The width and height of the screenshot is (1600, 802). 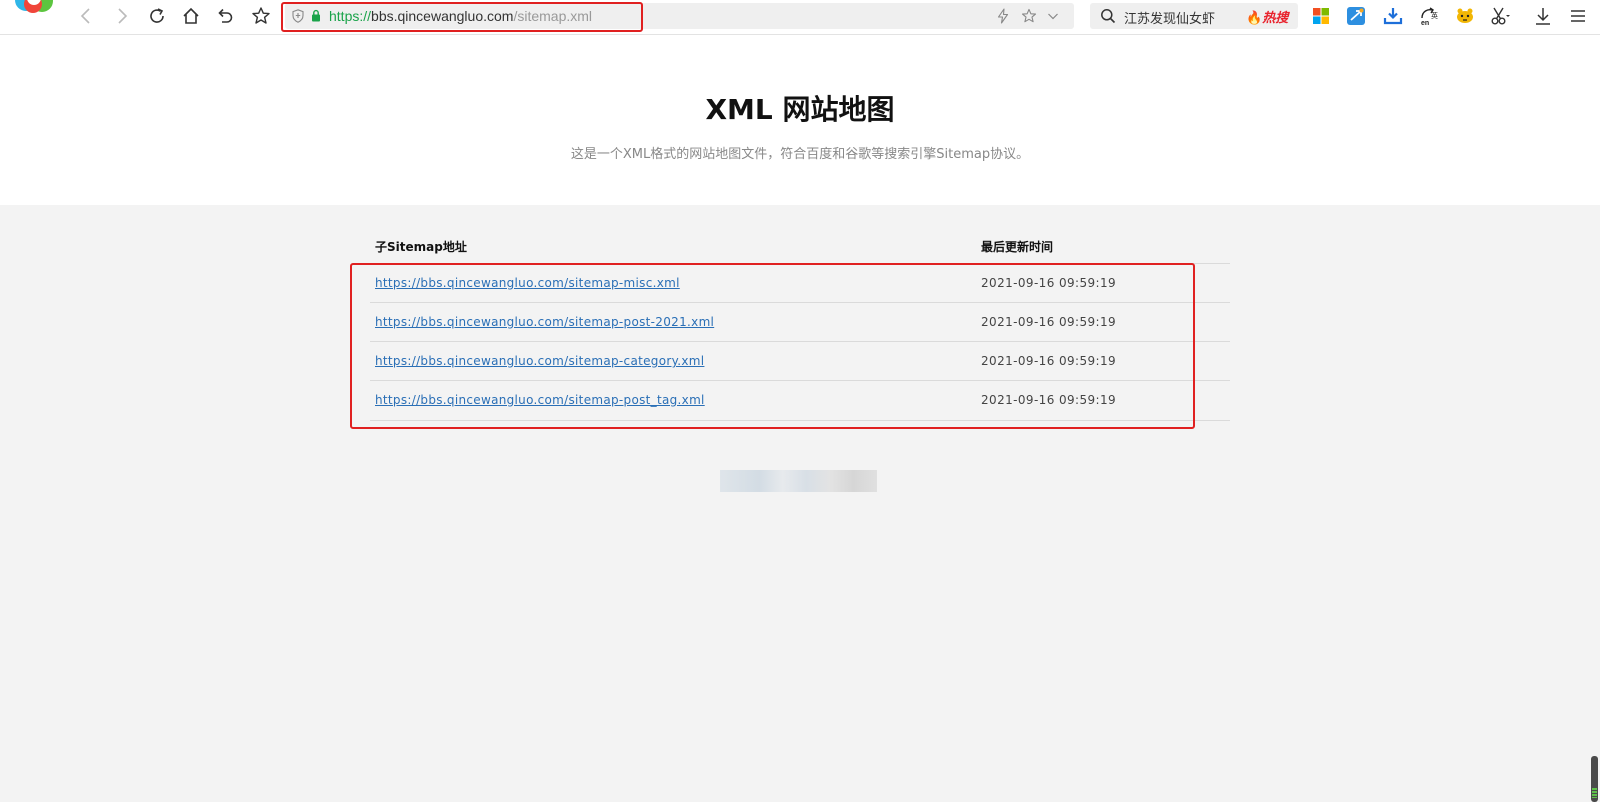 What do you see at coordinates (1356, 16) in the screenshot?
I see `send-icon` at bounding box center [1356, 16].